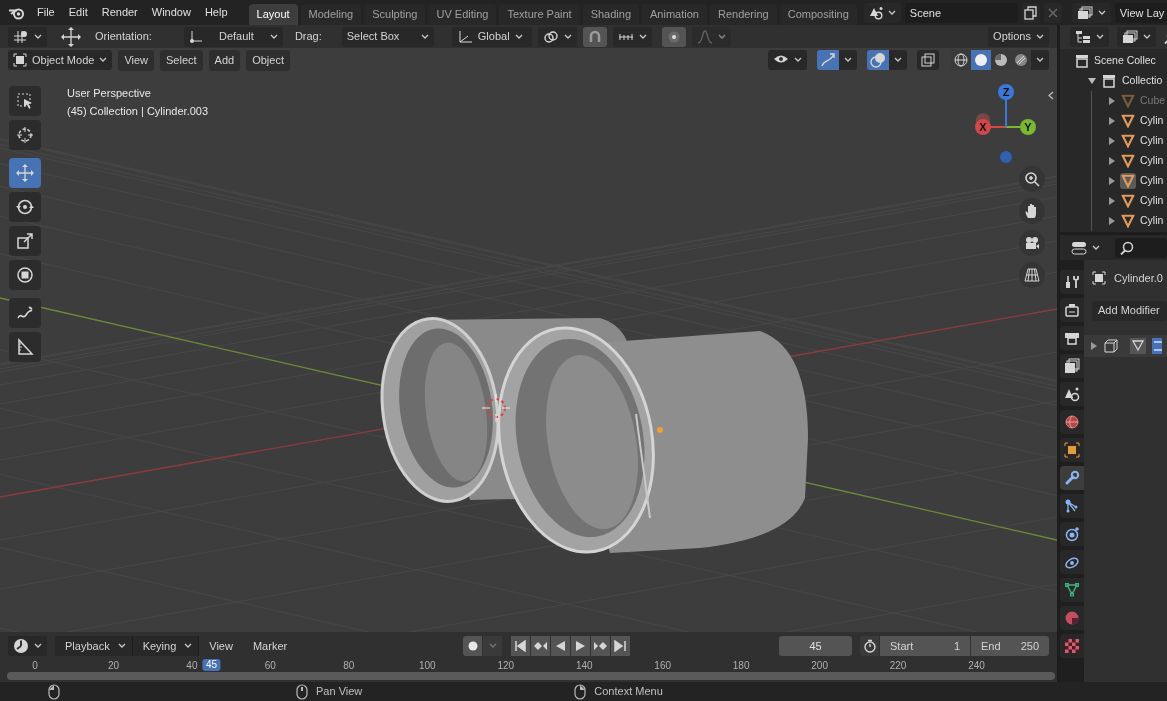 The height and width of the screenshot is (701, 1167). I want to click on playhead: 45, so click(211, 665).